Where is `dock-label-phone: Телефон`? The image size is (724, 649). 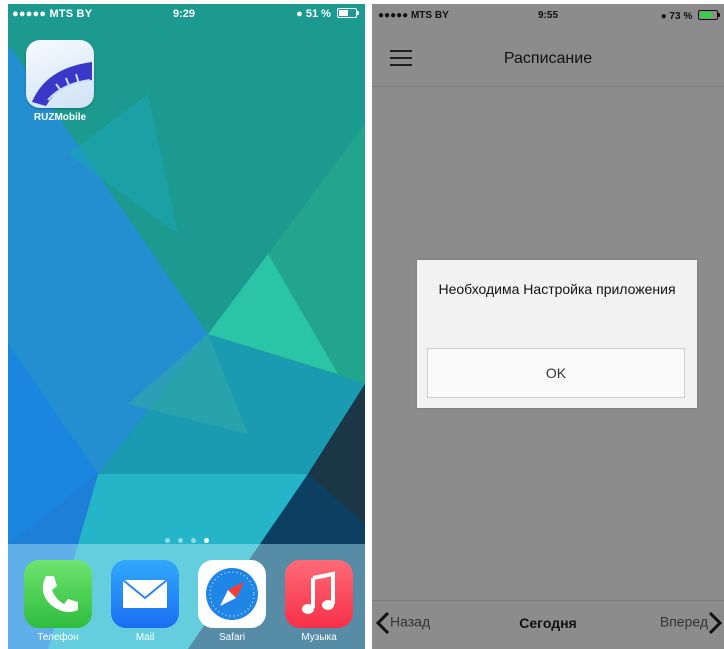 dock-label-phone: Телефон is located at coordinates (58, 637).